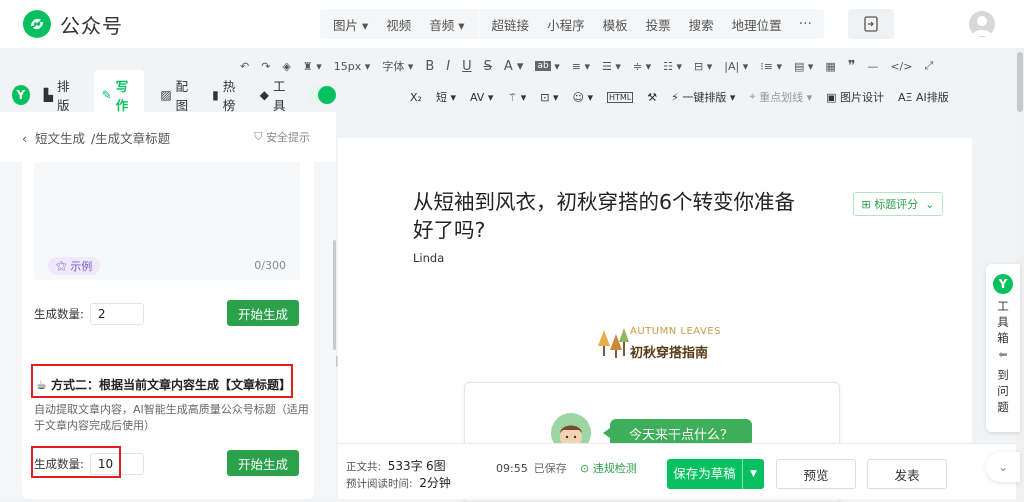 The width and height of the screenshot is (1024, 502). What do you see at coordinates (282, 137) in the screenshot?
I see `safety-tip: ⛉ 安全提示` at bounding box center [282, 137].